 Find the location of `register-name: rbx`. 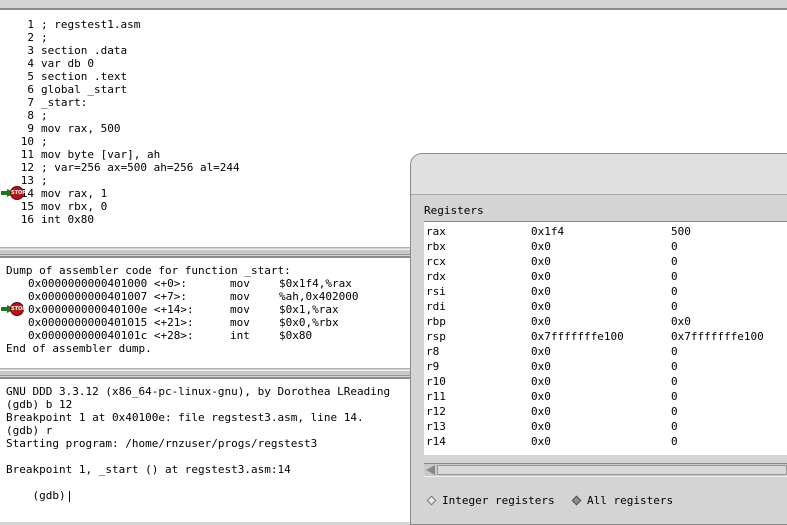

register-name: rbx is located at coordinates (436, 246).